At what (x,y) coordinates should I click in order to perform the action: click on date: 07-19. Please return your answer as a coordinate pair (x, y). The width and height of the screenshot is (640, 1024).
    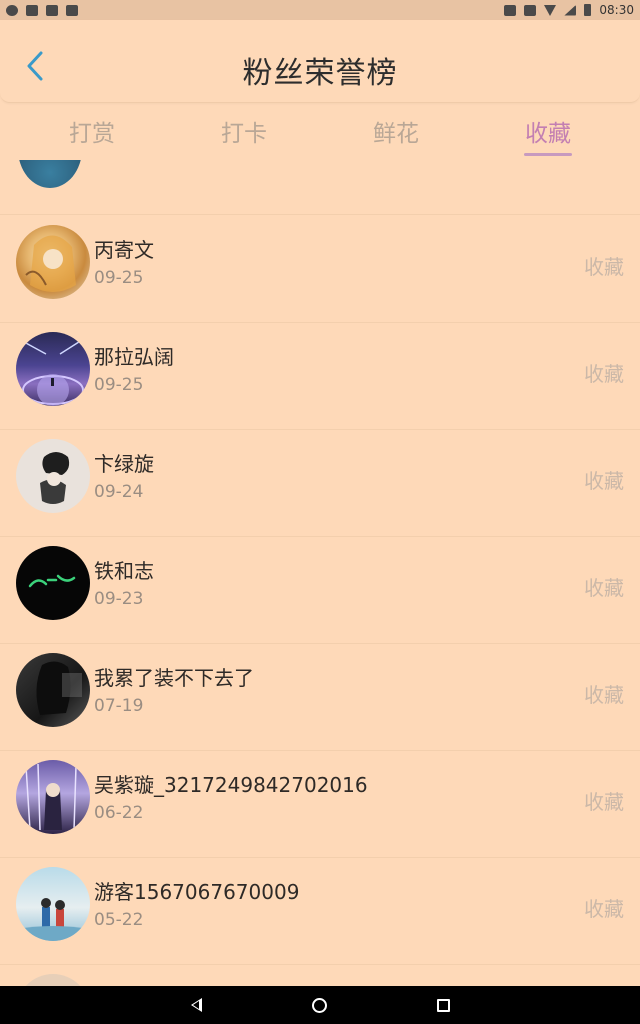
    Looking at the image, I should click on (119, 706).